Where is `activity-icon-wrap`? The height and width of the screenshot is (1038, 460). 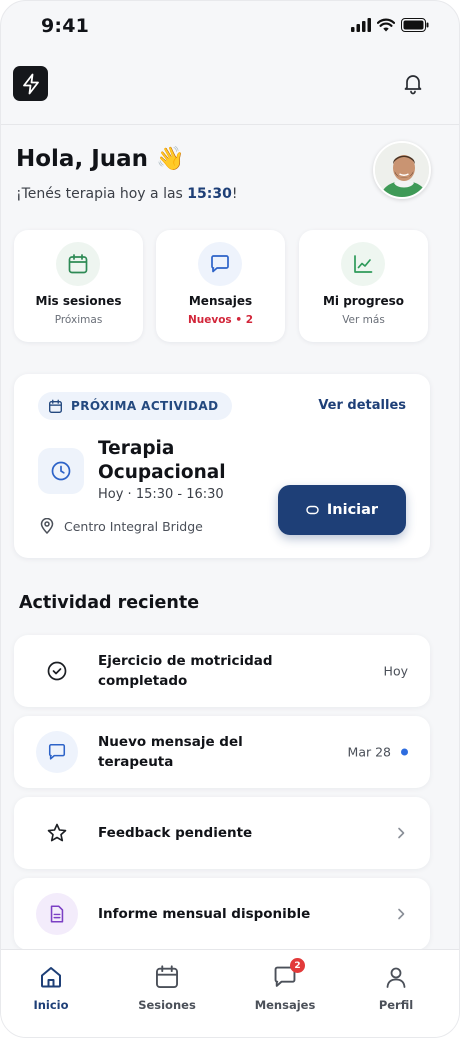 activity-icon-wrap is located at coordinates (61, 471).